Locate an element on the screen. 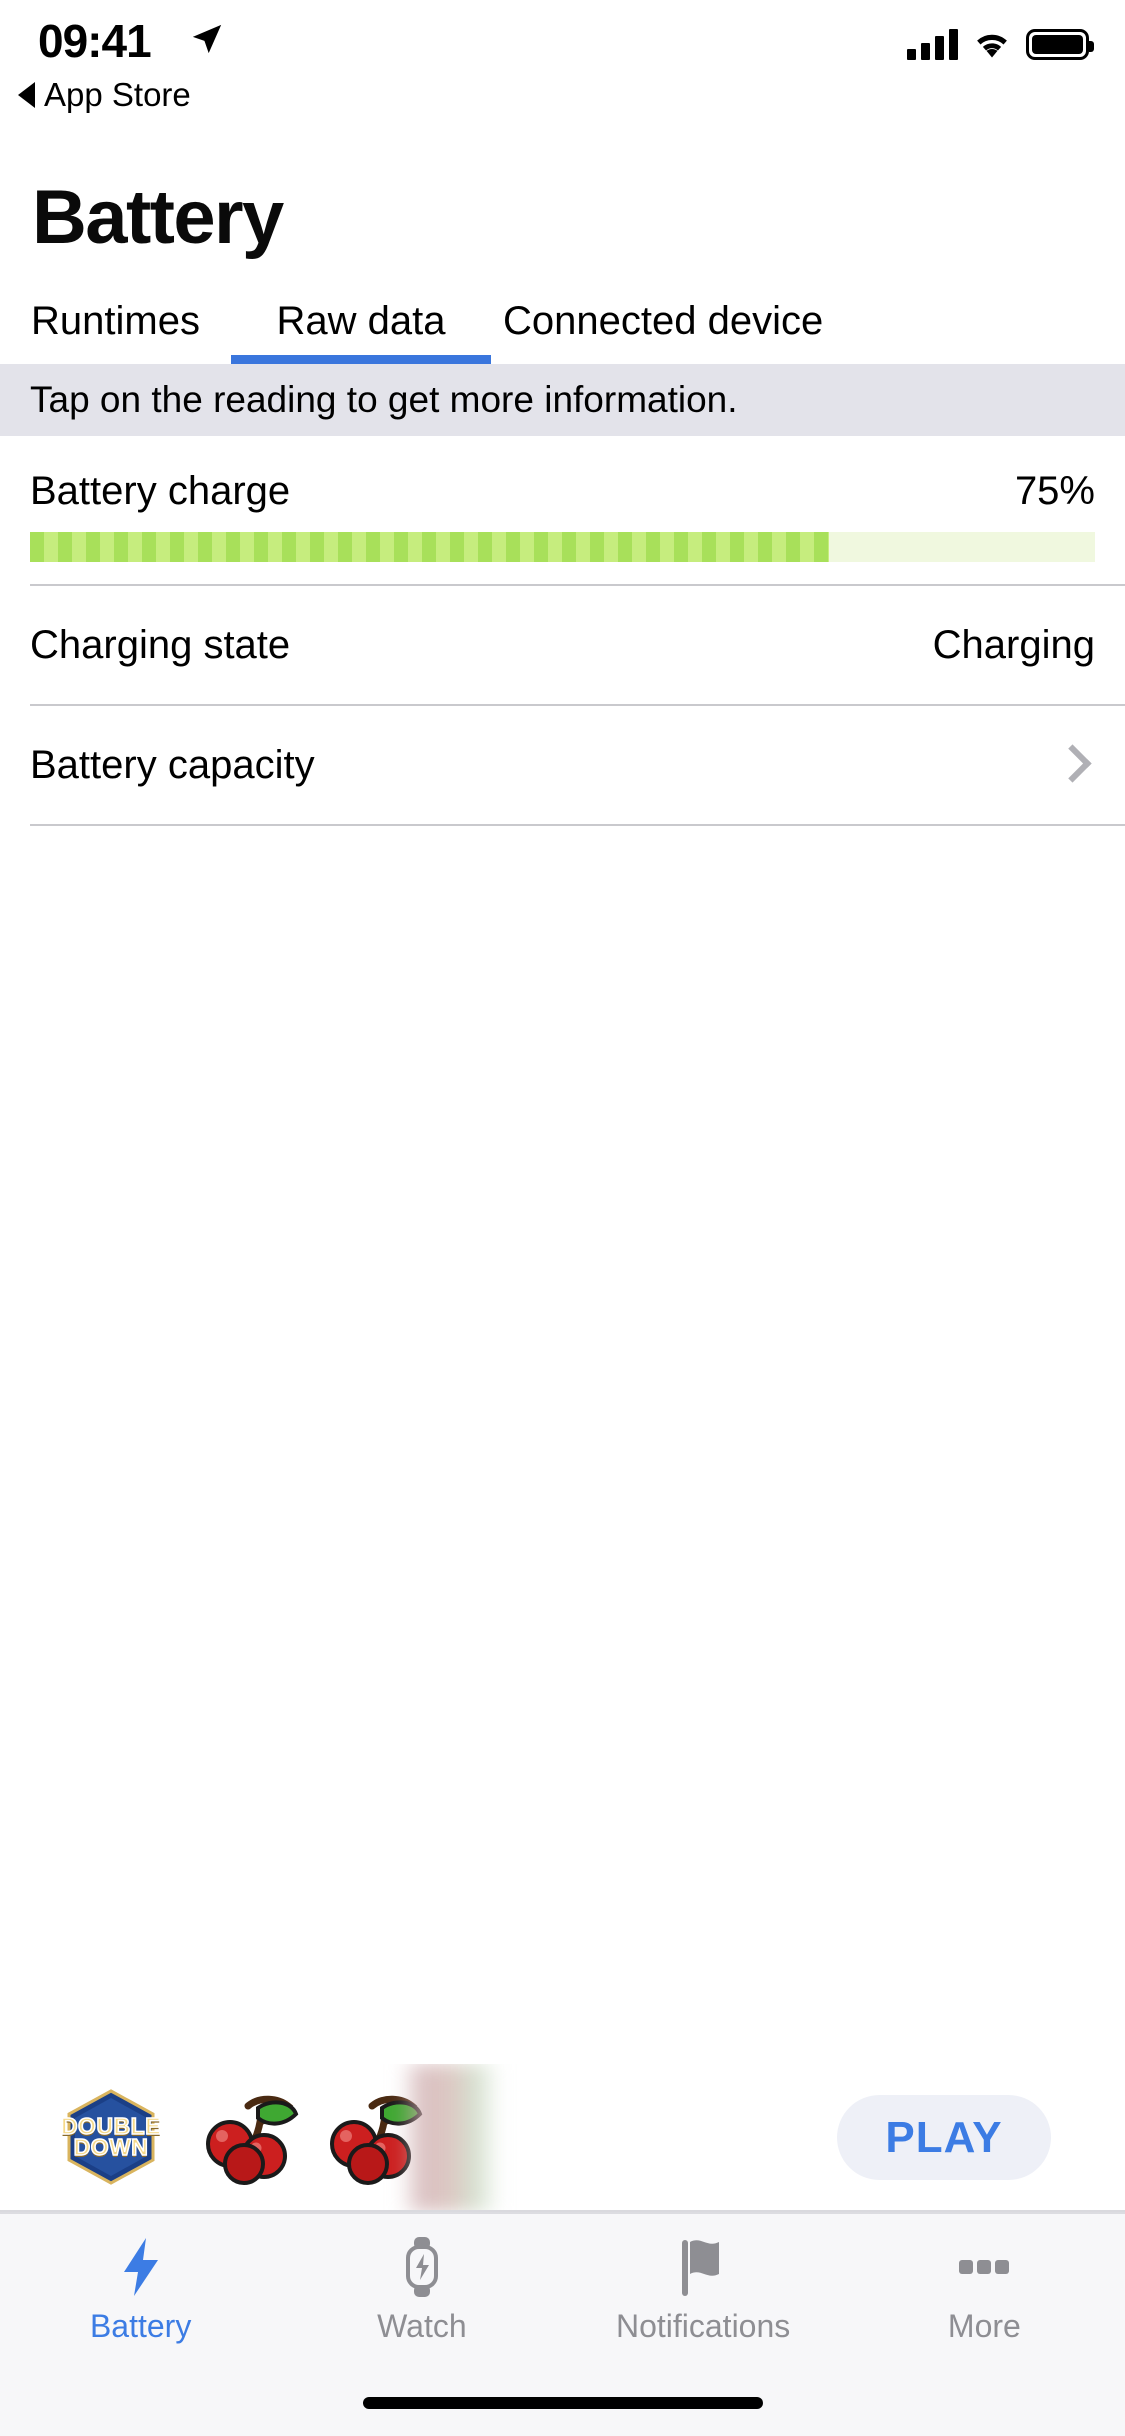 The image size is (1125, 2436). bottom-tab-more: More is located at coordinates (984, 2290).